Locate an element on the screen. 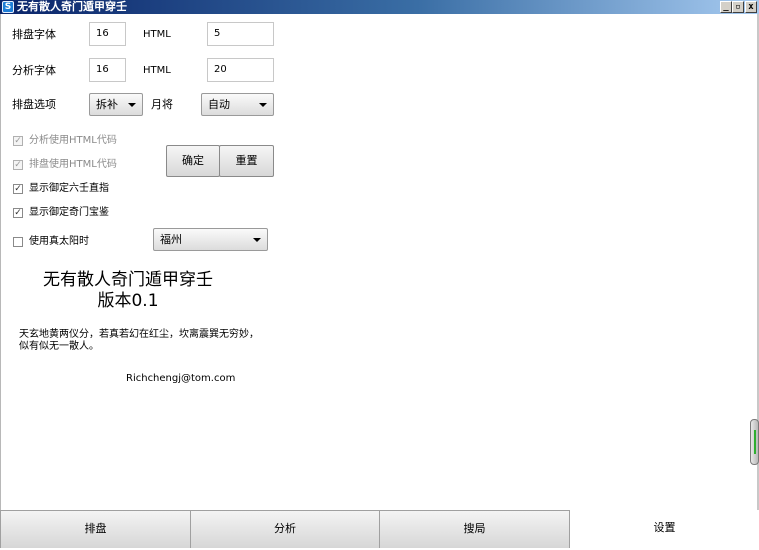 The image size is (759, 550). tab-layout: 排盘 is located at coordinates (95, 529).